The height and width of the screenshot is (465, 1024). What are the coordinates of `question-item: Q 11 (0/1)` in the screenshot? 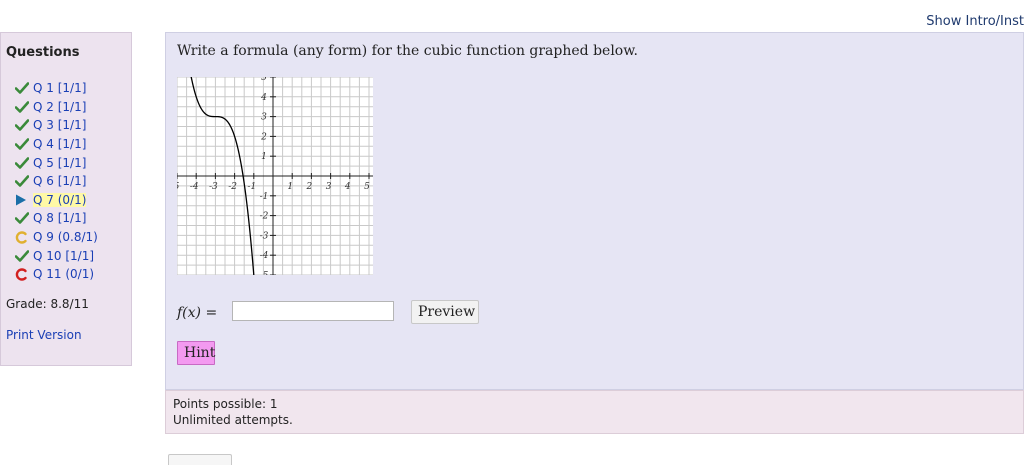 It's located at (56, 274).